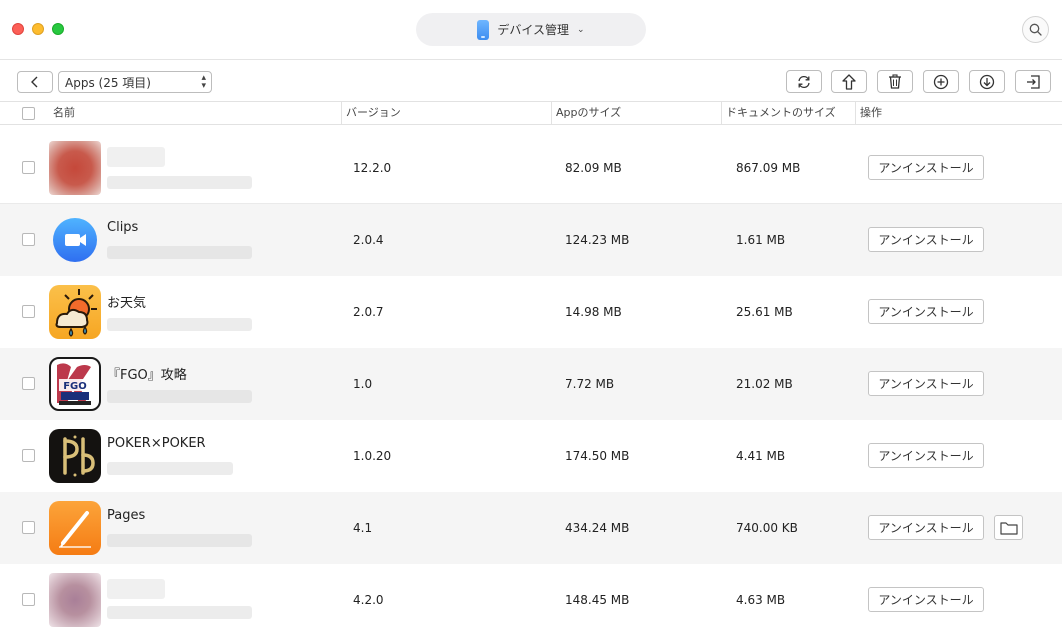 The image size is (1062, 636). I want to click on download-to-computer-button, so click(987, 81).